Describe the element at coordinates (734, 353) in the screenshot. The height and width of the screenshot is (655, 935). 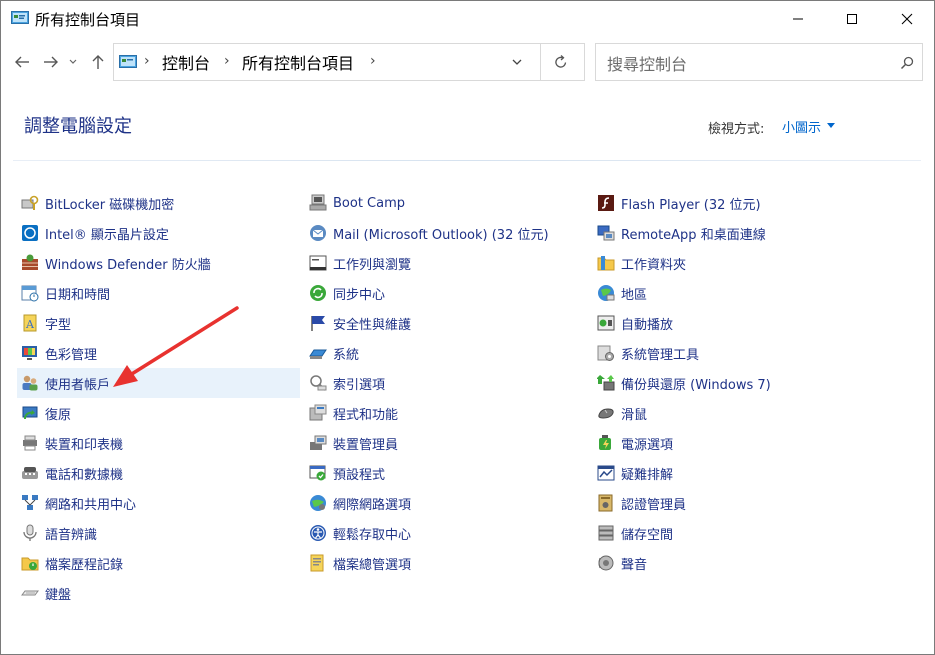
I see `control-panel-item: 系統管理工具` at that location.